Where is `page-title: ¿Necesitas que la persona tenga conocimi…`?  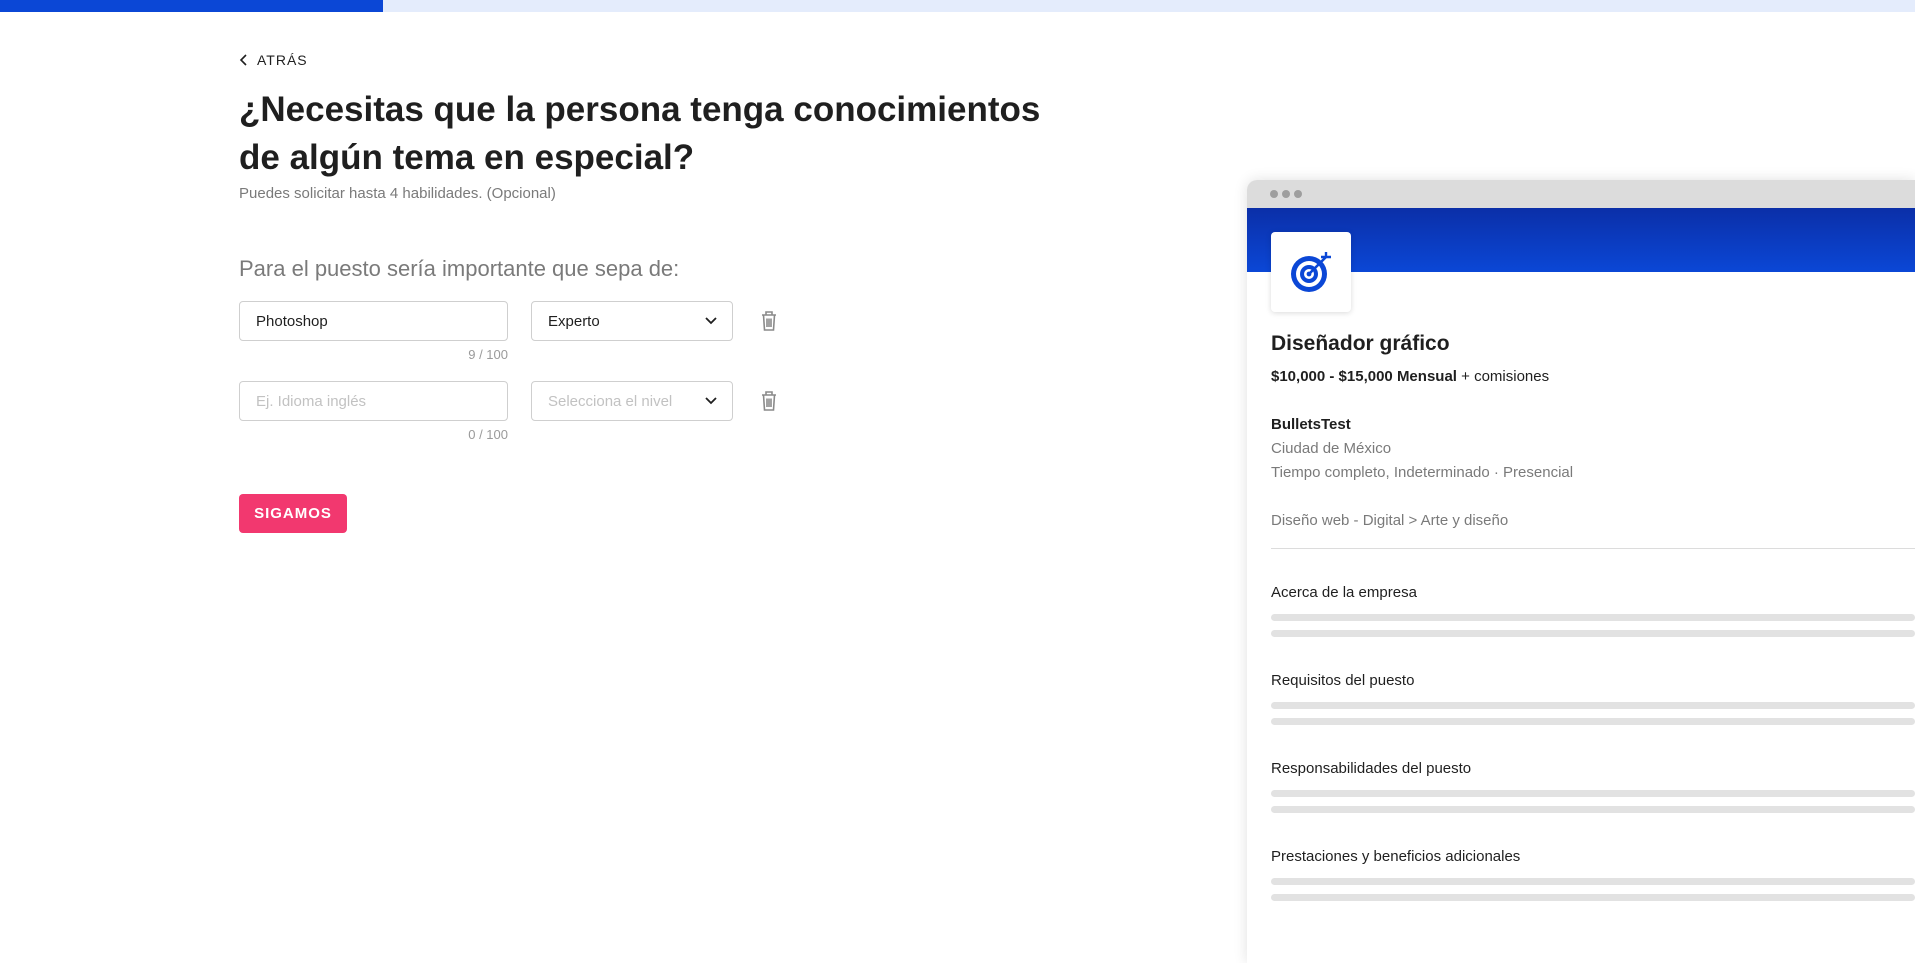
page-title: ¿Necesitas que la persona tenga conocimi… is located at coordinates (640, 133).